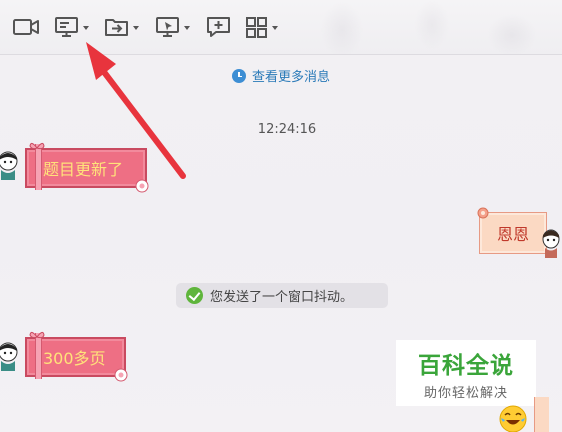 This screenshot has height=432, width=562. I want to click on laughing-emoji-icon, so click(513, 418).